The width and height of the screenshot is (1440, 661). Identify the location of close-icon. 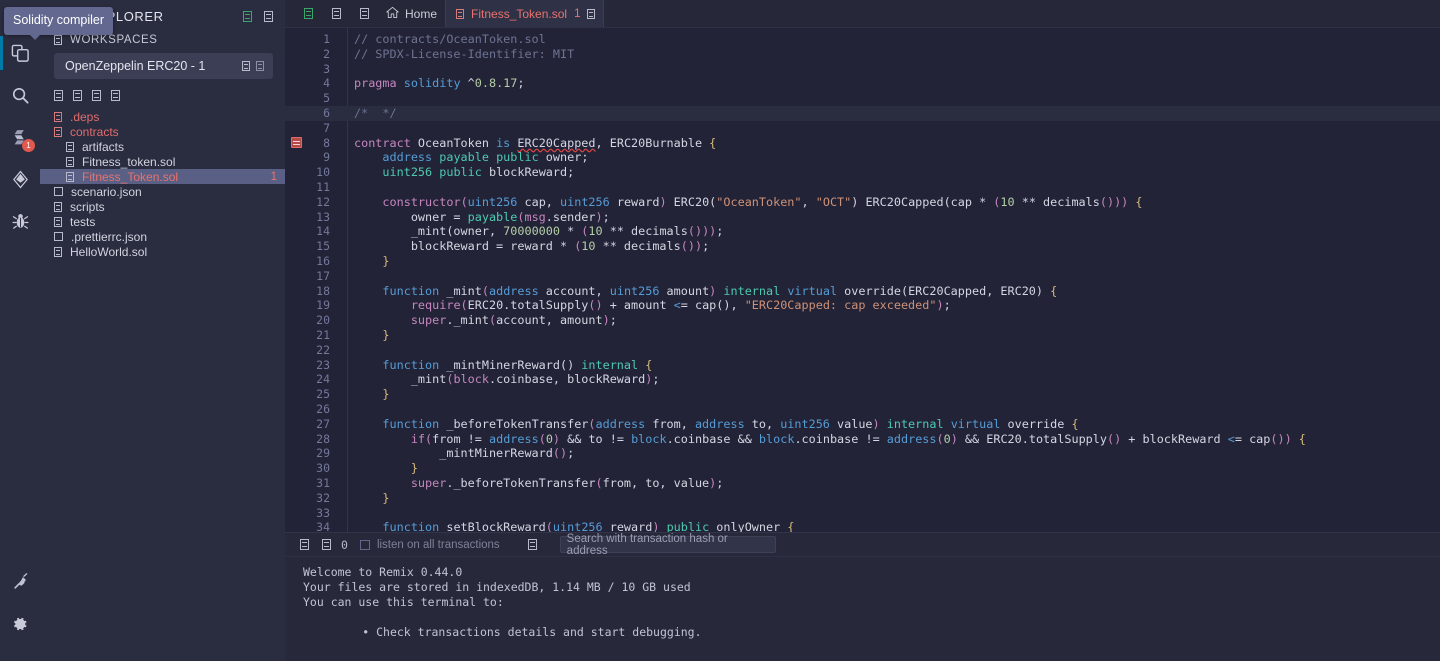
(591, 13).